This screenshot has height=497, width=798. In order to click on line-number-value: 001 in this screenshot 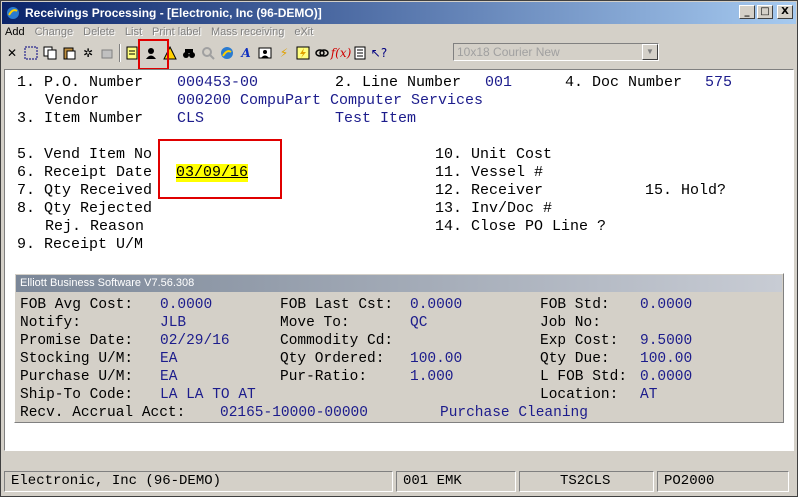, I will do `click(498, 83)`.